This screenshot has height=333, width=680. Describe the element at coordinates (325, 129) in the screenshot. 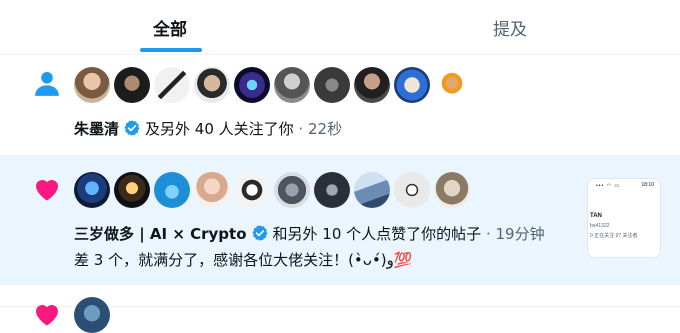

I see `timestamp: 22秒` at that location.